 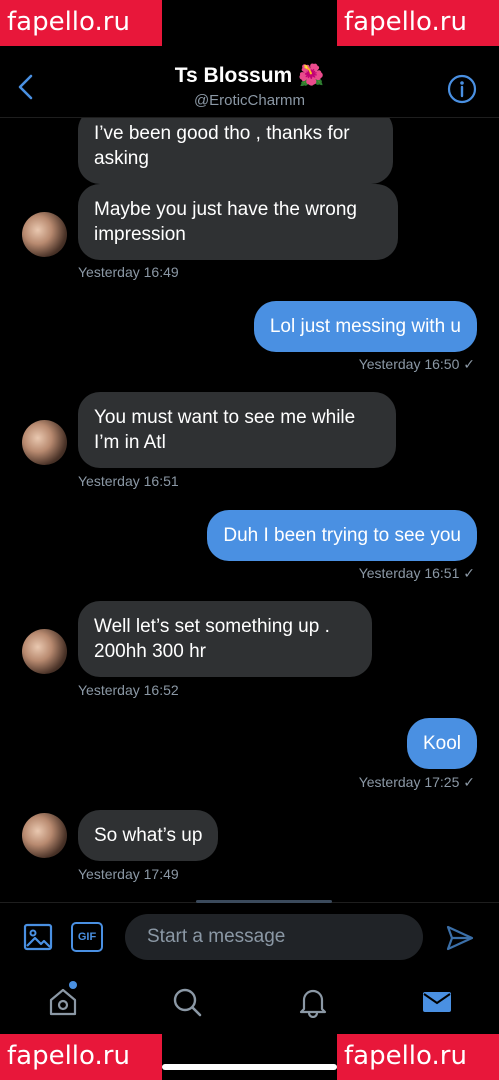 I want to click on send-icon, so click(x=460, y=938).